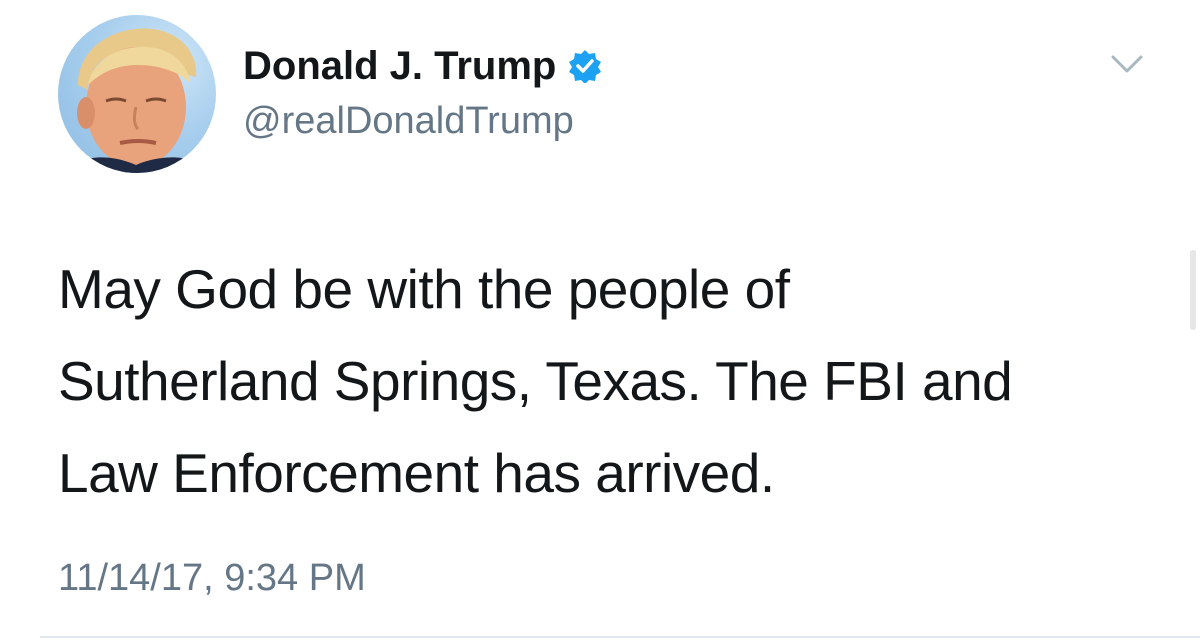 This screenshot has width=1200, height=643. I want to click on author-name-row: Donald J. Trump, so click(422, 66).